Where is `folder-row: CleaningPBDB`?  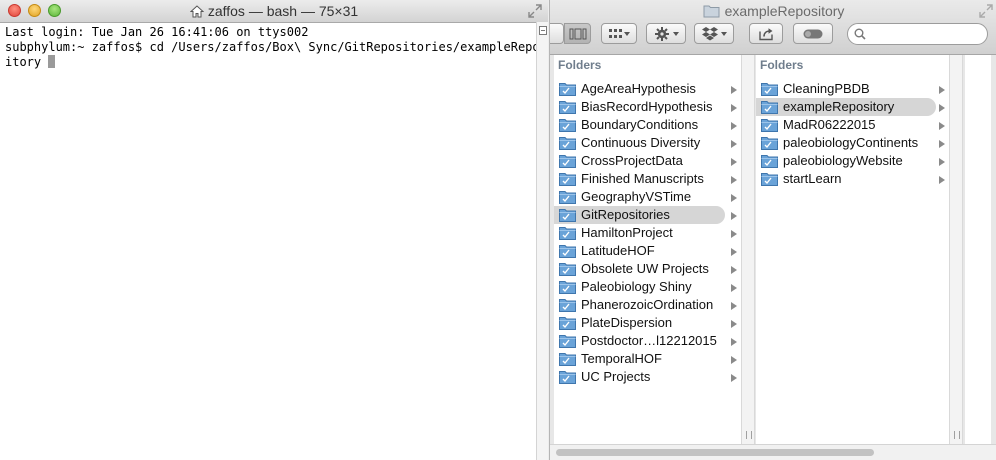 folder-row: CleaningPBDB is located at coordinates (852, 89).